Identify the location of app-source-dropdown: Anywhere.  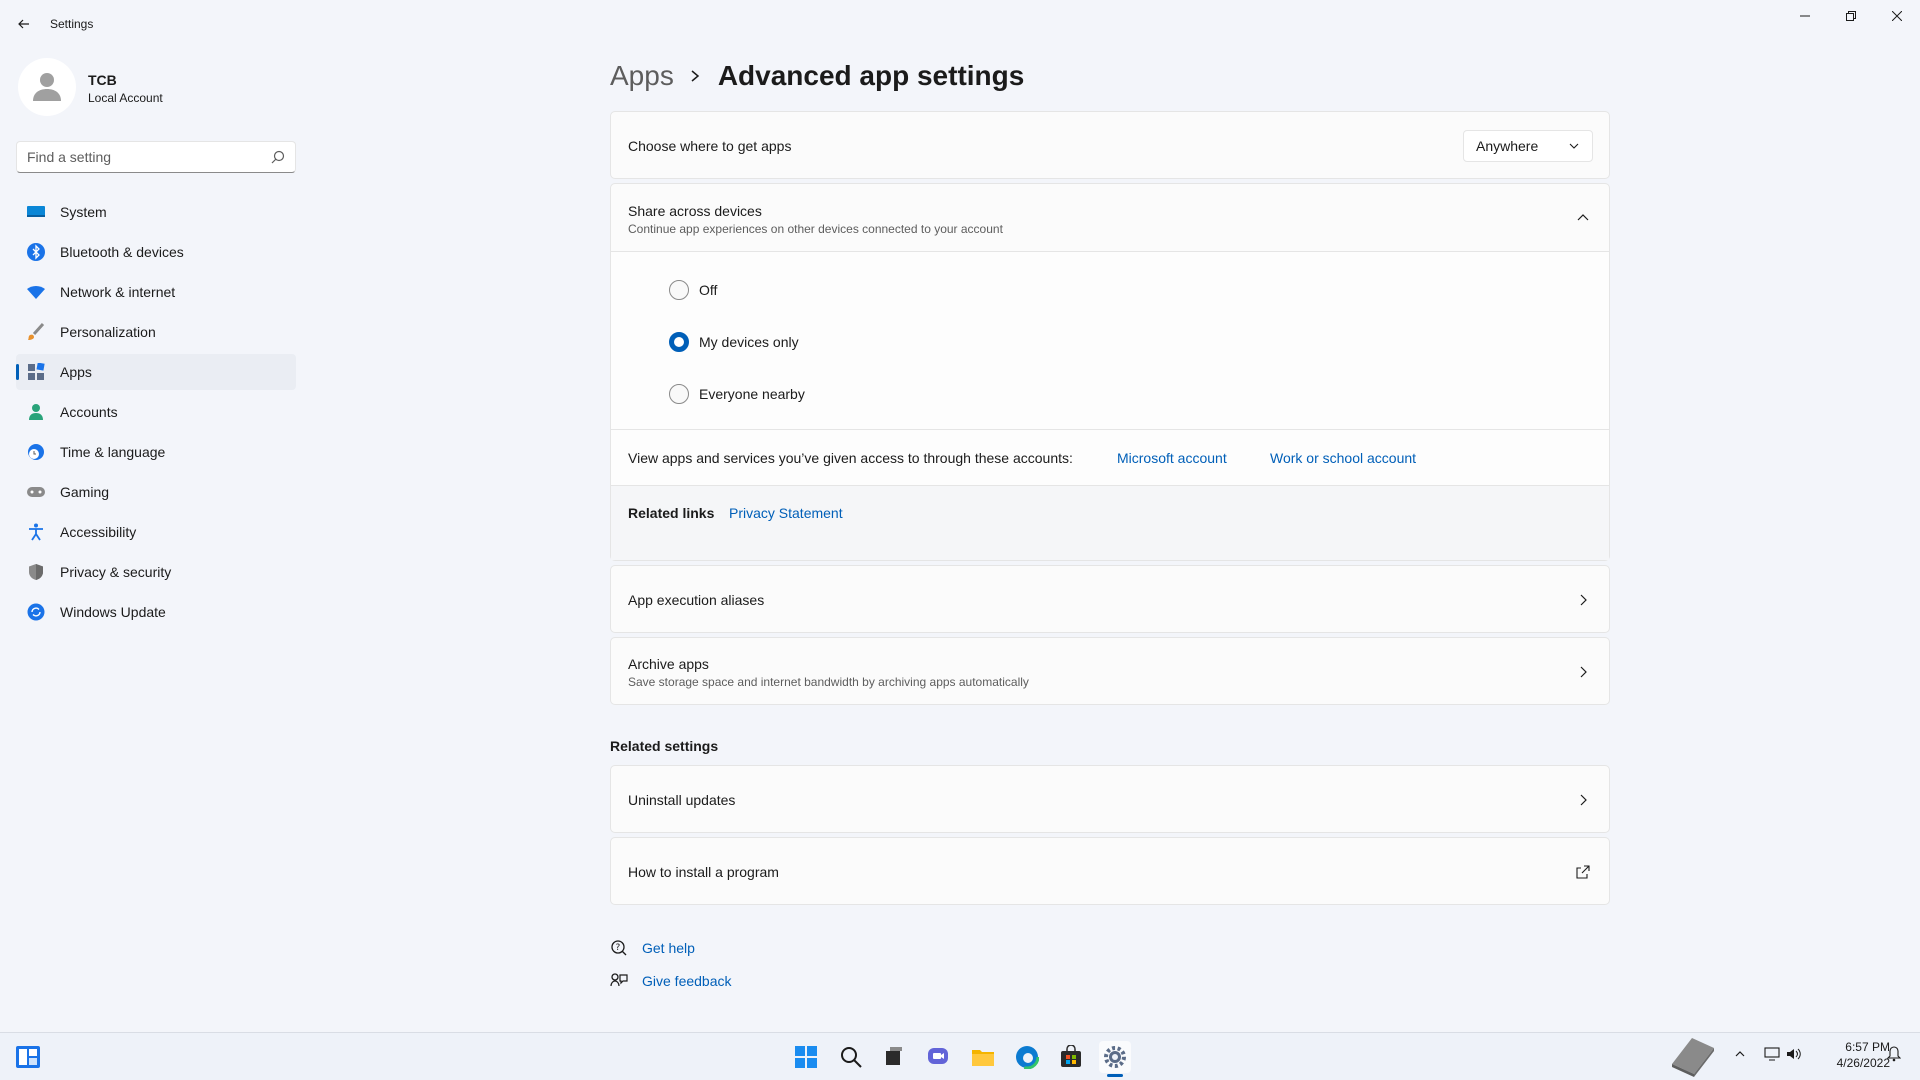
(1528, 146).